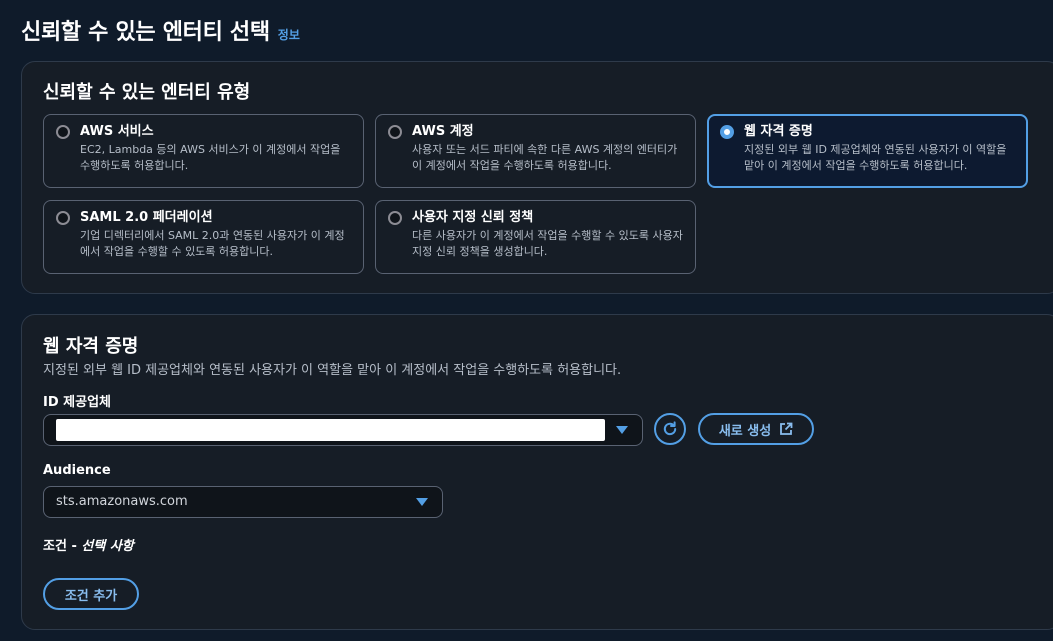  I want to click on option-label: 사용자 지정 신뢰 정책, so click(473, 217).